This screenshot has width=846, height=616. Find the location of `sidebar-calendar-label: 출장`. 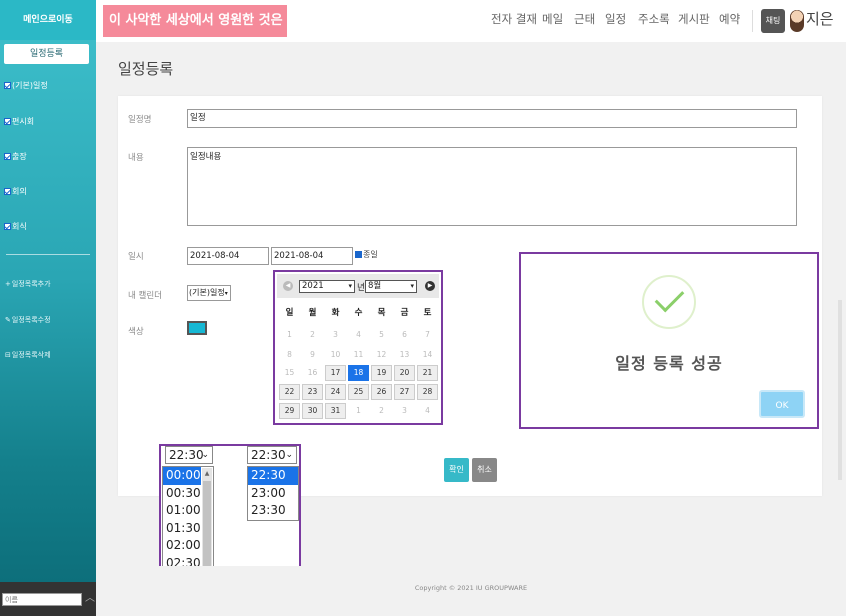

sidebar-calendar-label: 출장 is located at coordinates (19, 156).